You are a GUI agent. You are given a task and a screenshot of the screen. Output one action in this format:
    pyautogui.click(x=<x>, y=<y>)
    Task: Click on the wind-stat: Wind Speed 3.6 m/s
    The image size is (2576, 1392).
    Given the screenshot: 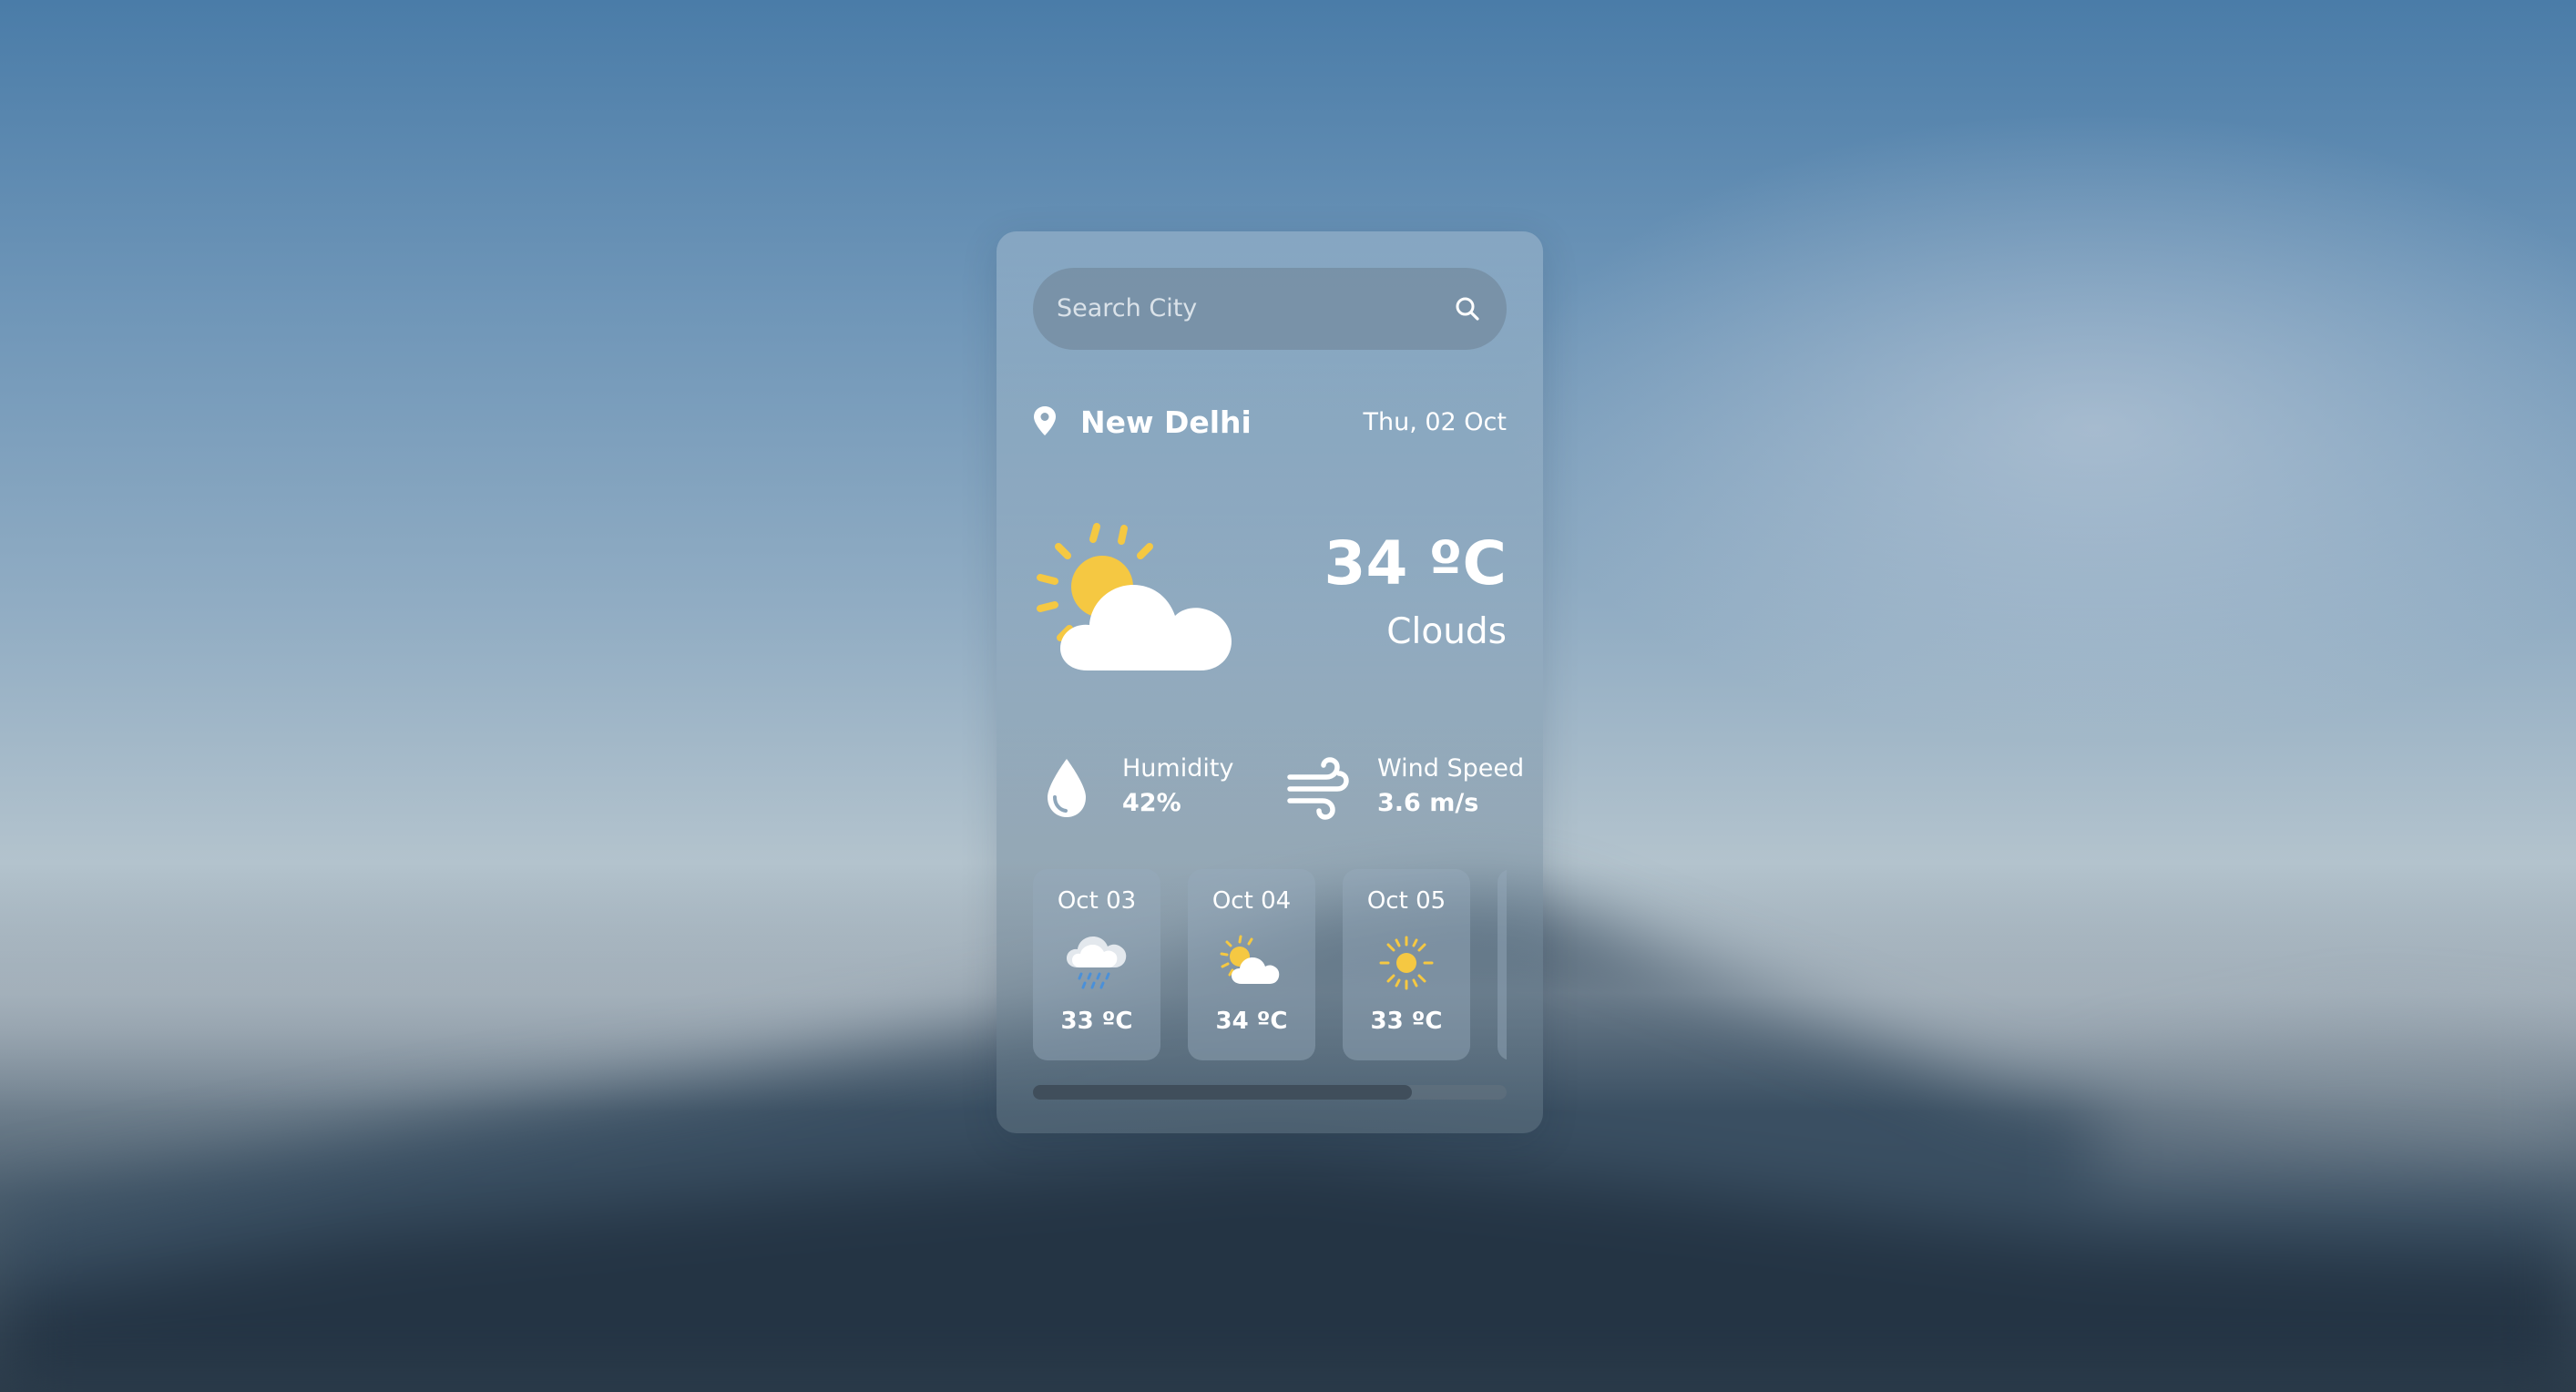 What is the action you would take?
    pyautogui.click(x=1405, y=787)
    